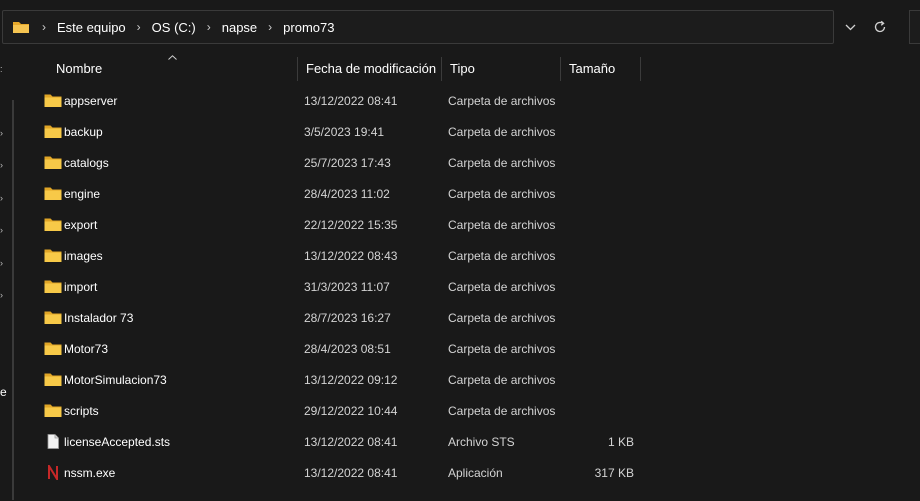 This screenshot has width=920, height=501. Describe the element at coordinates (90, 472) in the screenshot. I see `file-name: nssm.exe` at that location.